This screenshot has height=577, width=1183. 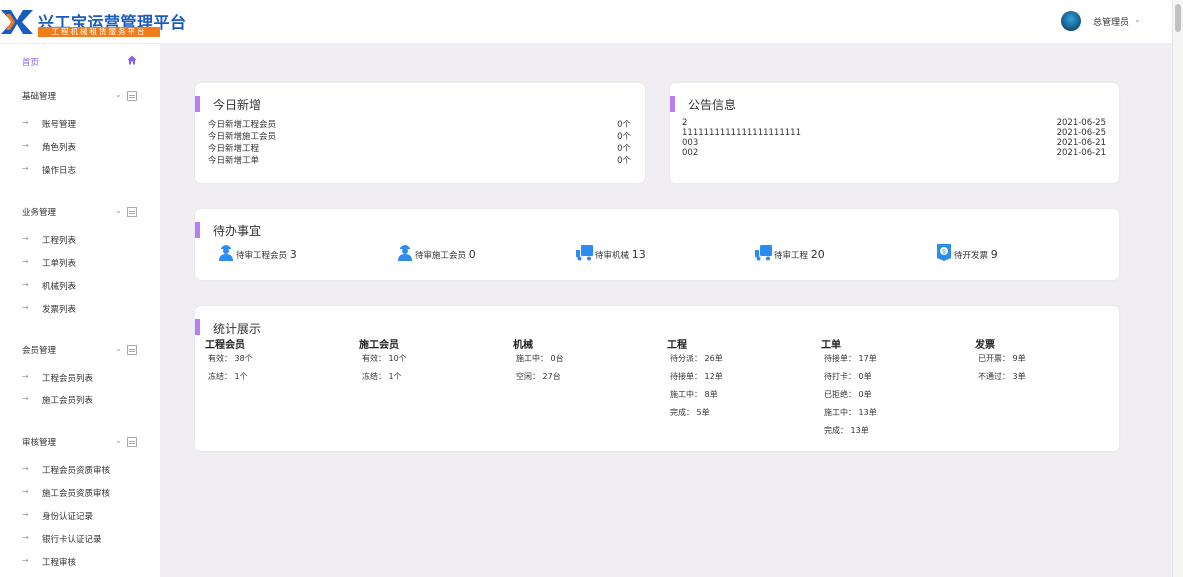 I want to click on sidebar-item-worker-members: → 施工会员列表, so click(x=80, y=401).